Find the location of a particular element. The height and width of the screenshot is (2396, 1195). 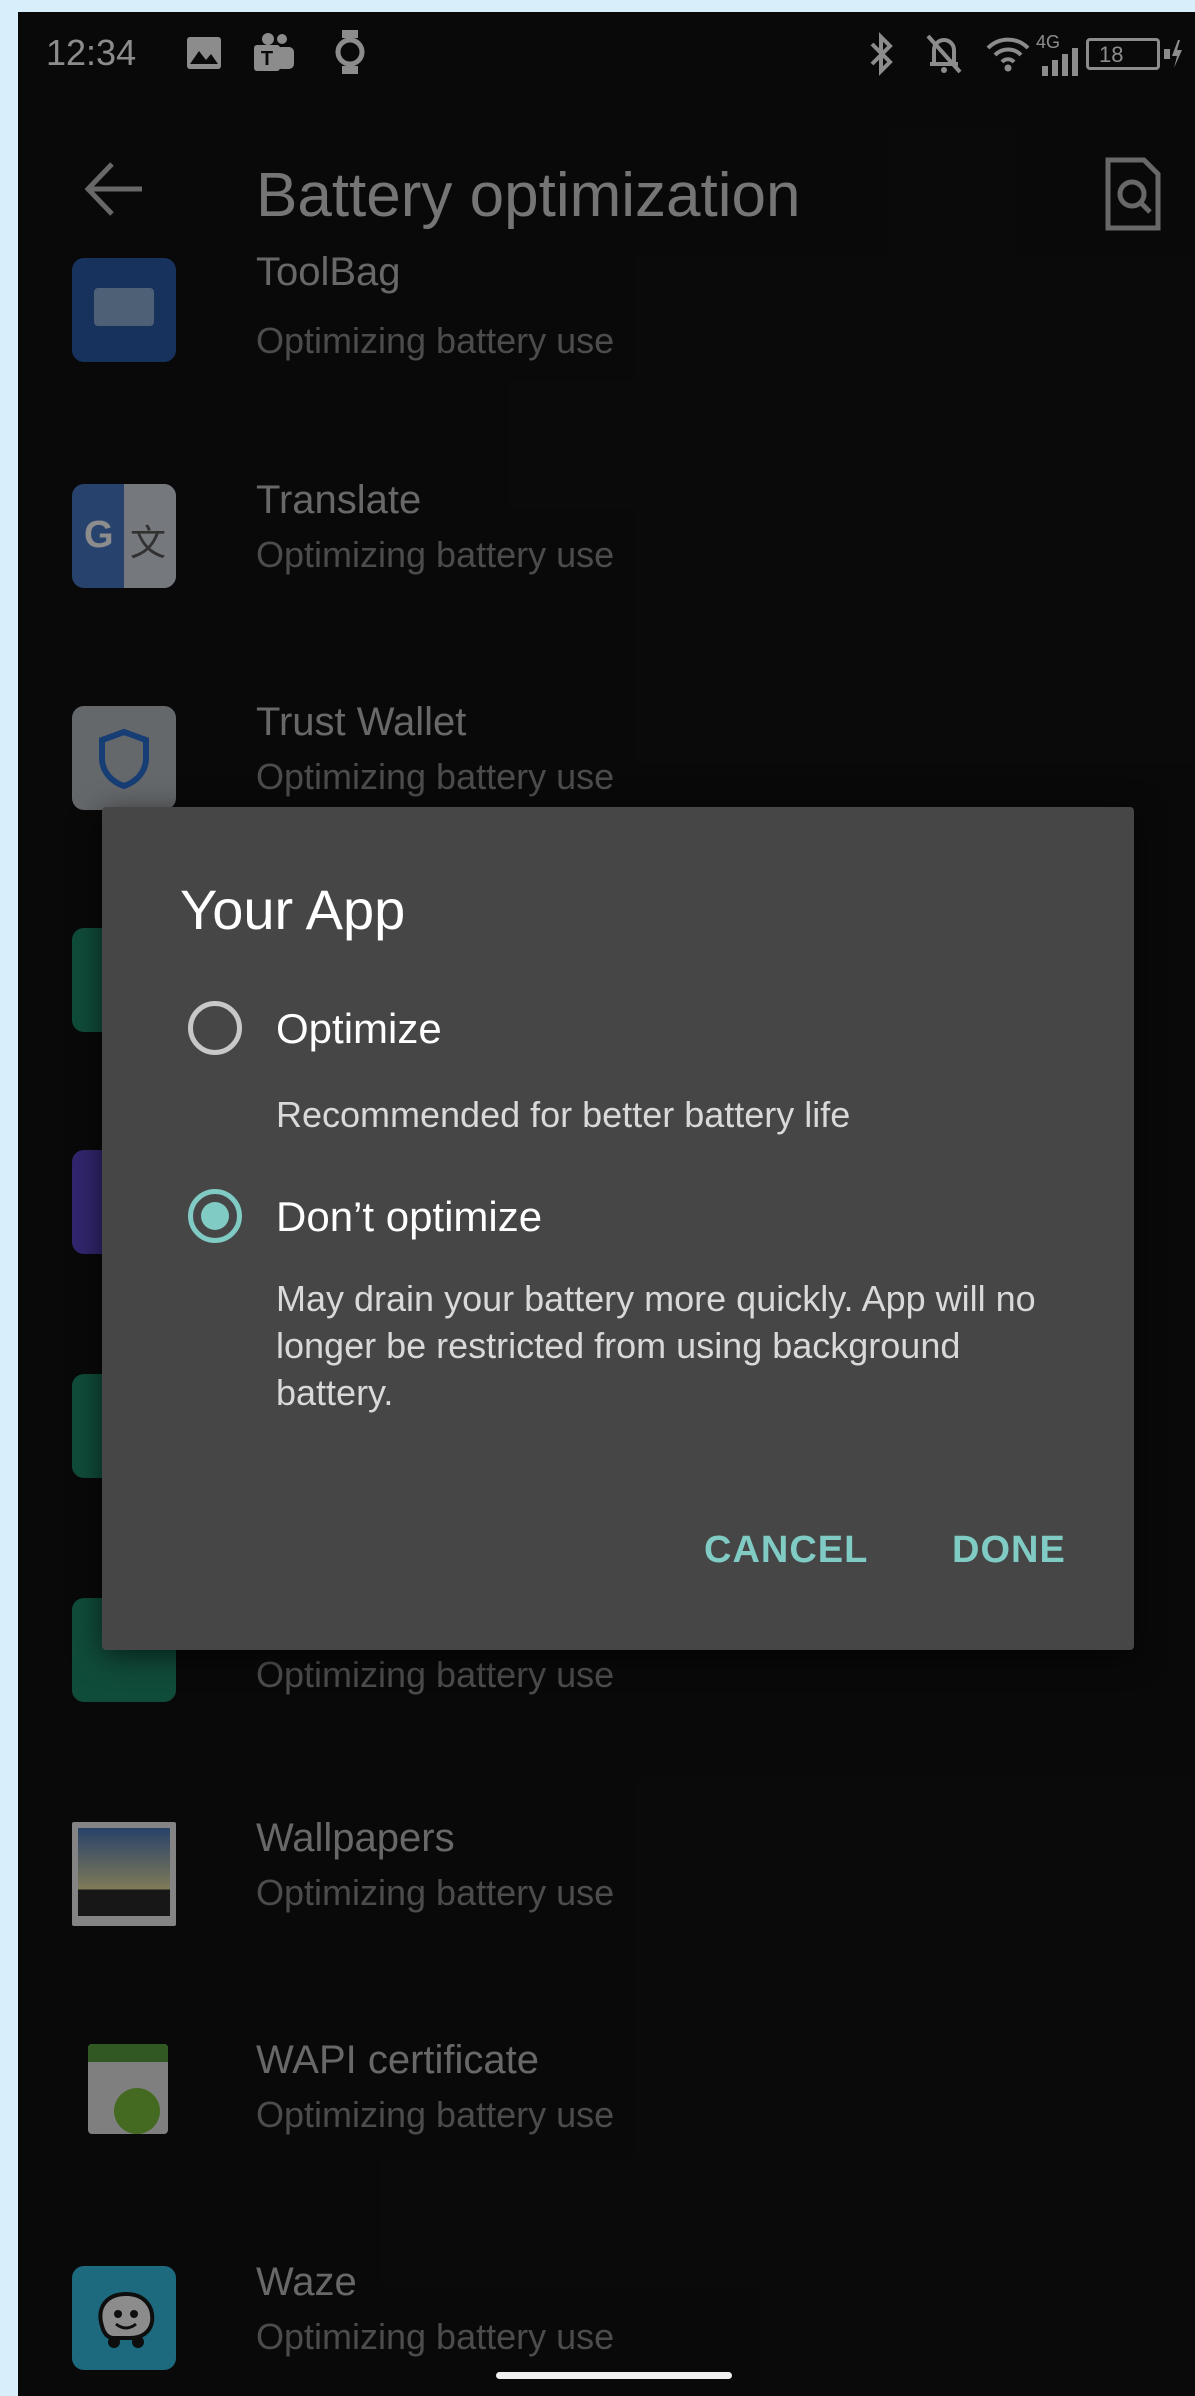

optimize-radio is located at coordinates (215, 1028).